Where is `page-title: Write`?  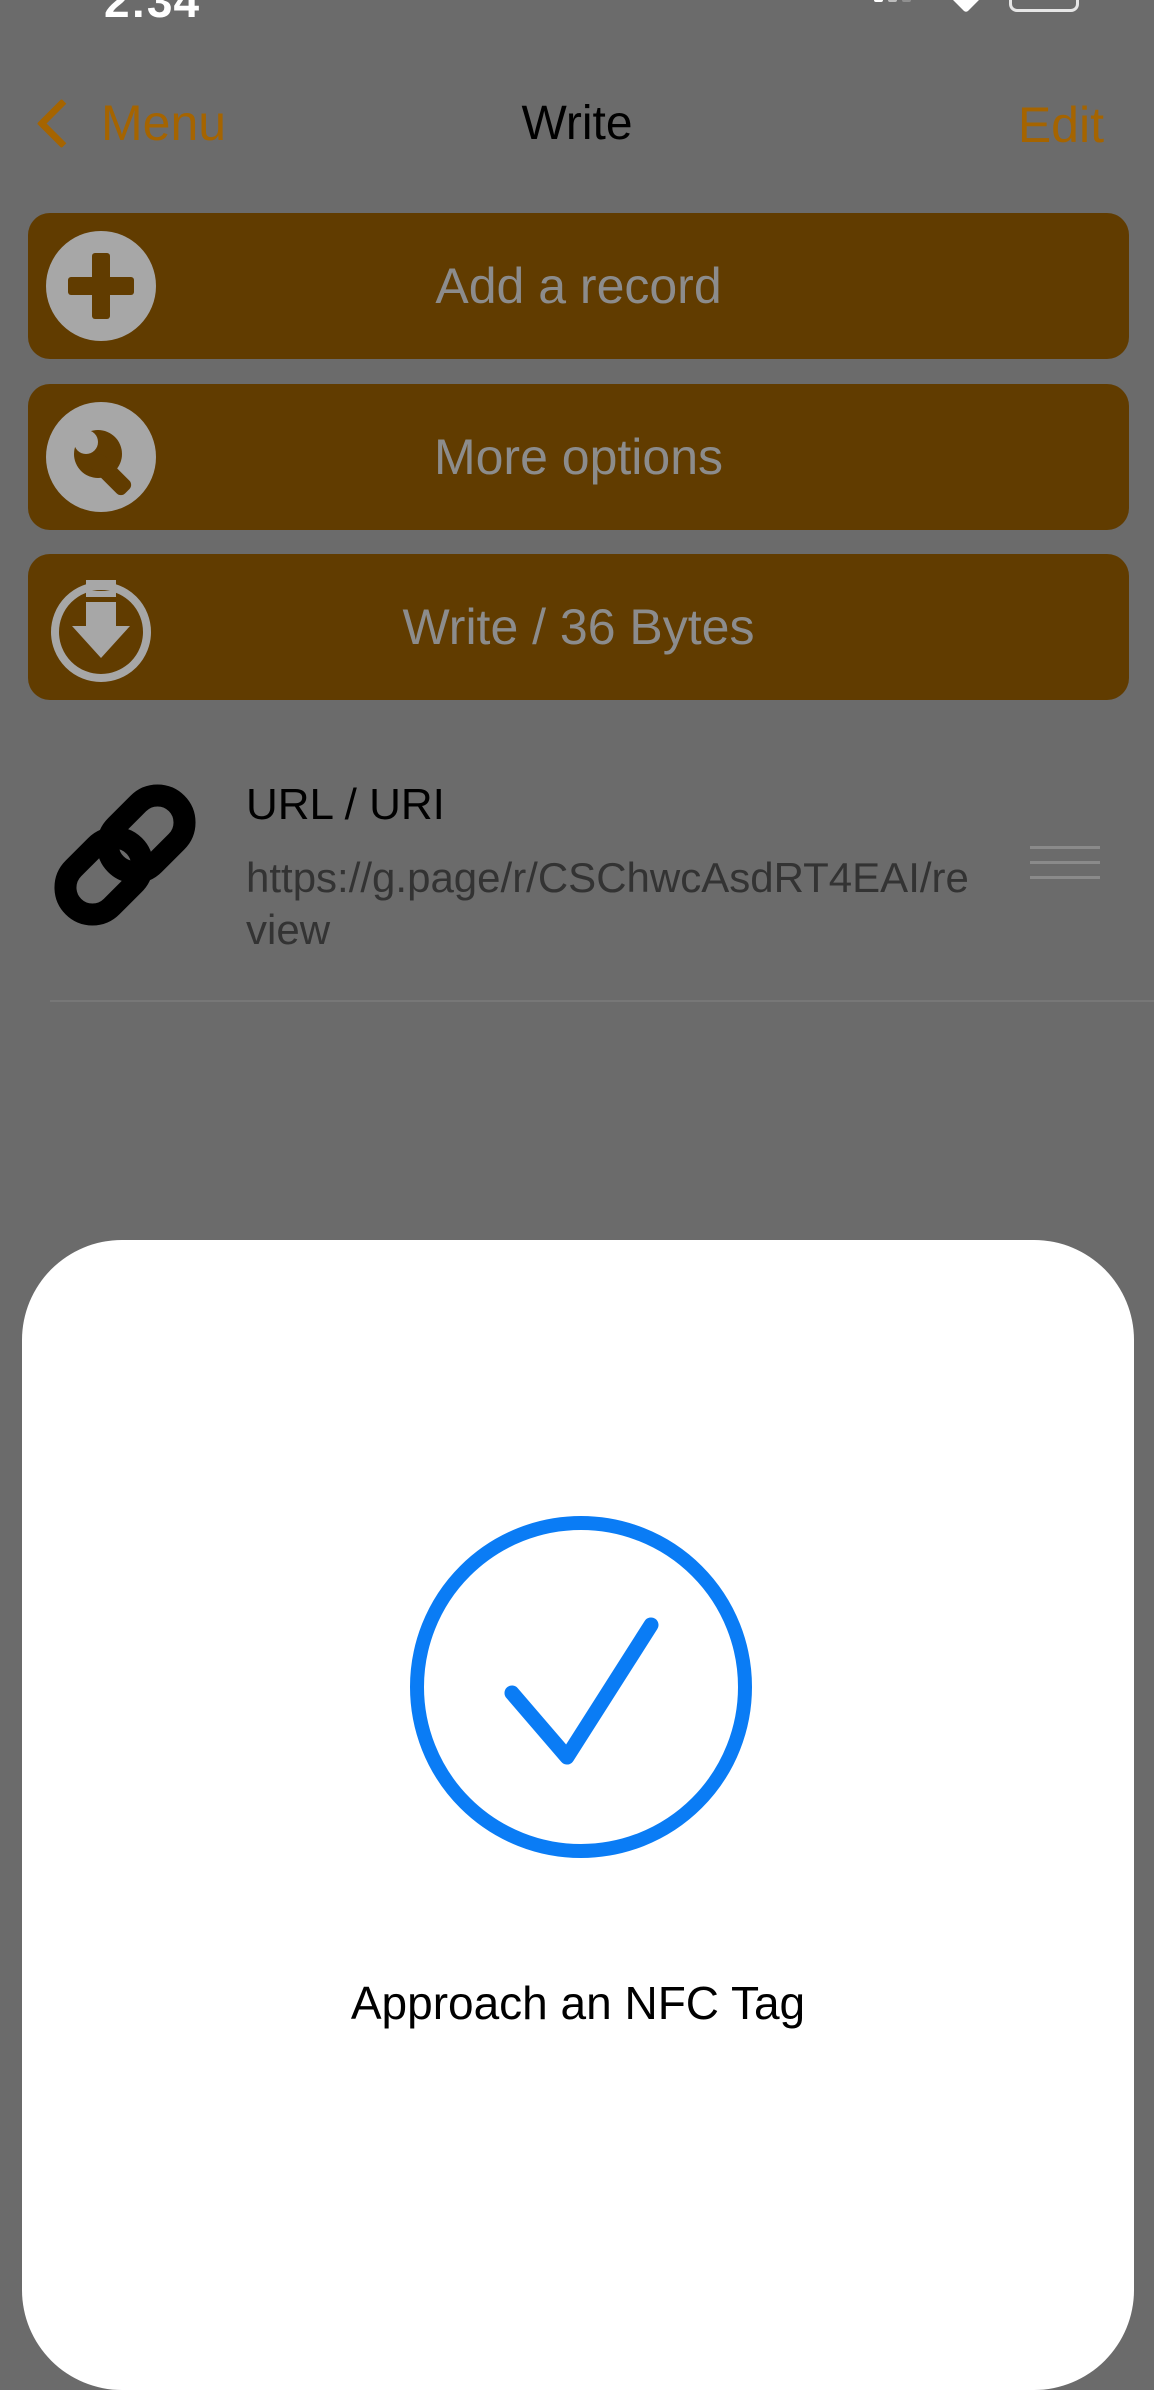 page-title: Write is located at coordinates (577, 123).